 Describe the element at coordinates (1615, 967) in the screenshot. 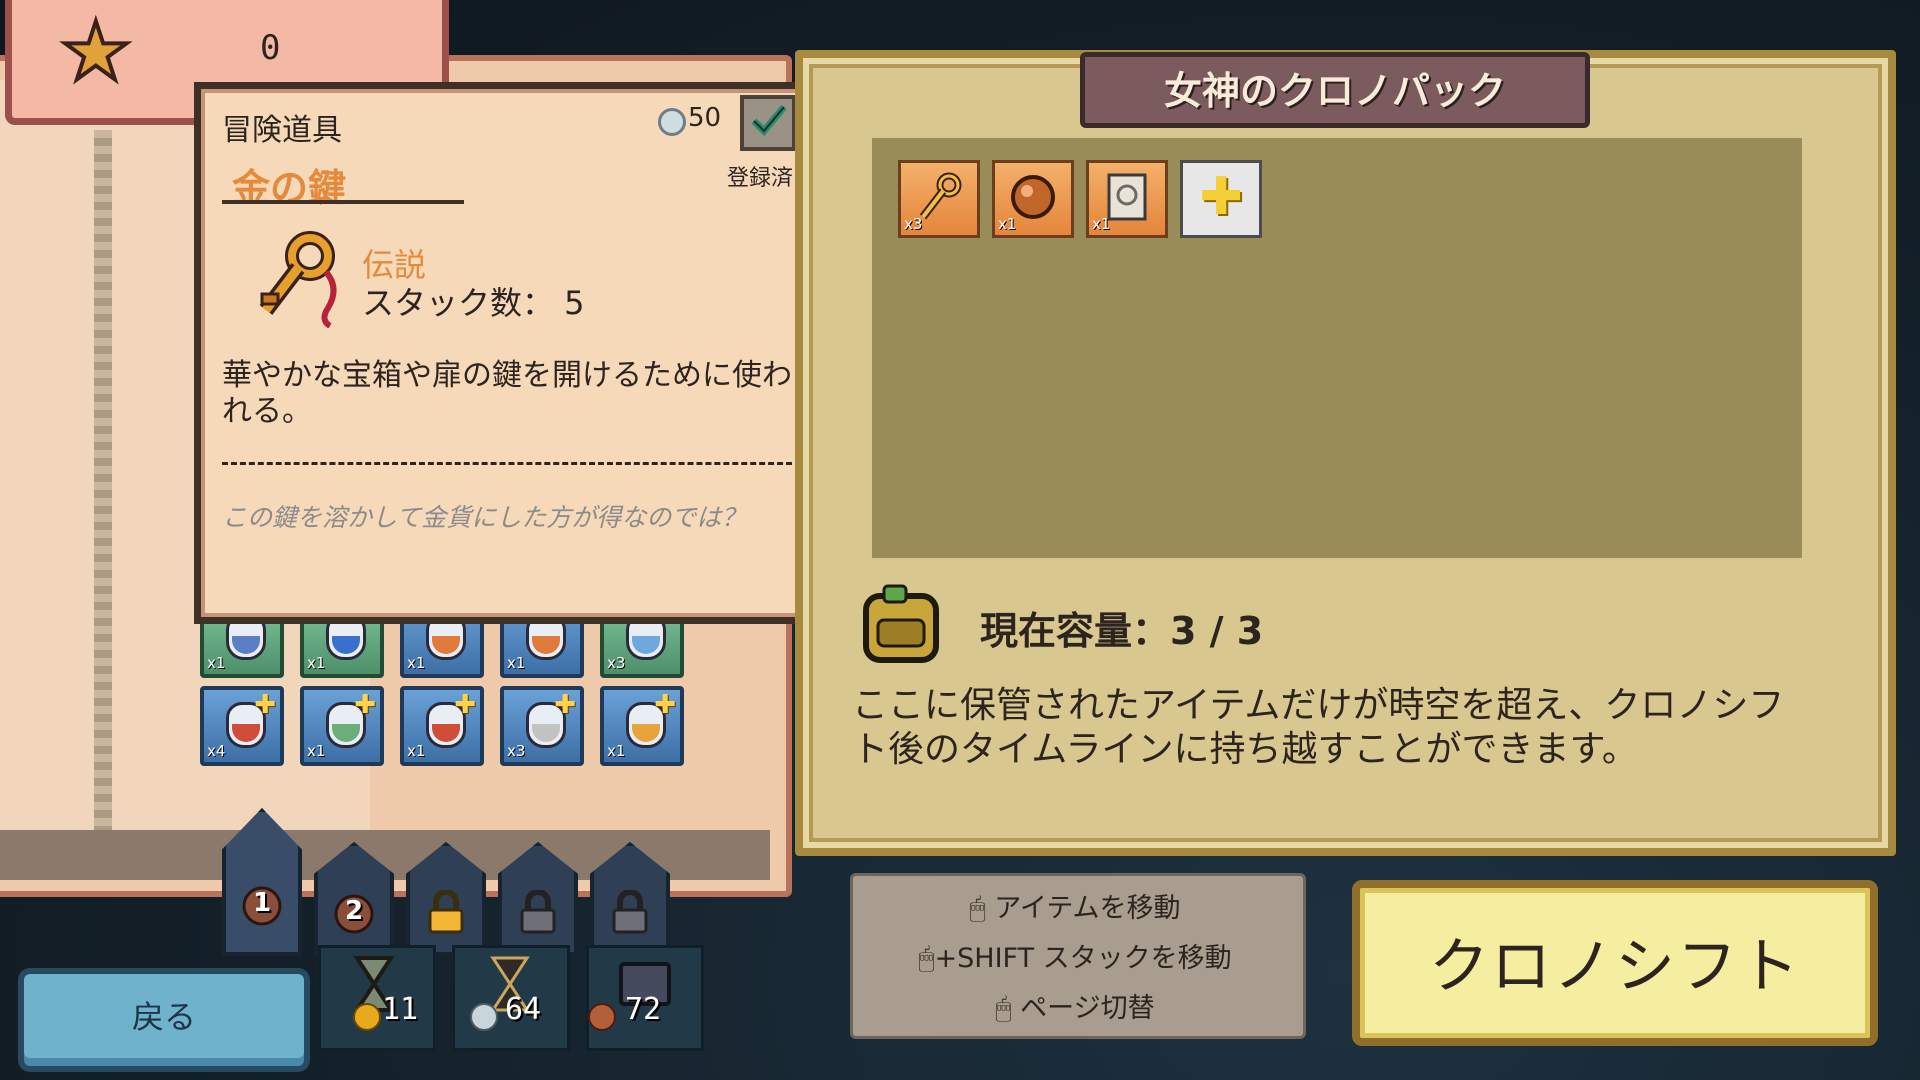

I see `chrono-shift-label: クロノシフト` at that location.